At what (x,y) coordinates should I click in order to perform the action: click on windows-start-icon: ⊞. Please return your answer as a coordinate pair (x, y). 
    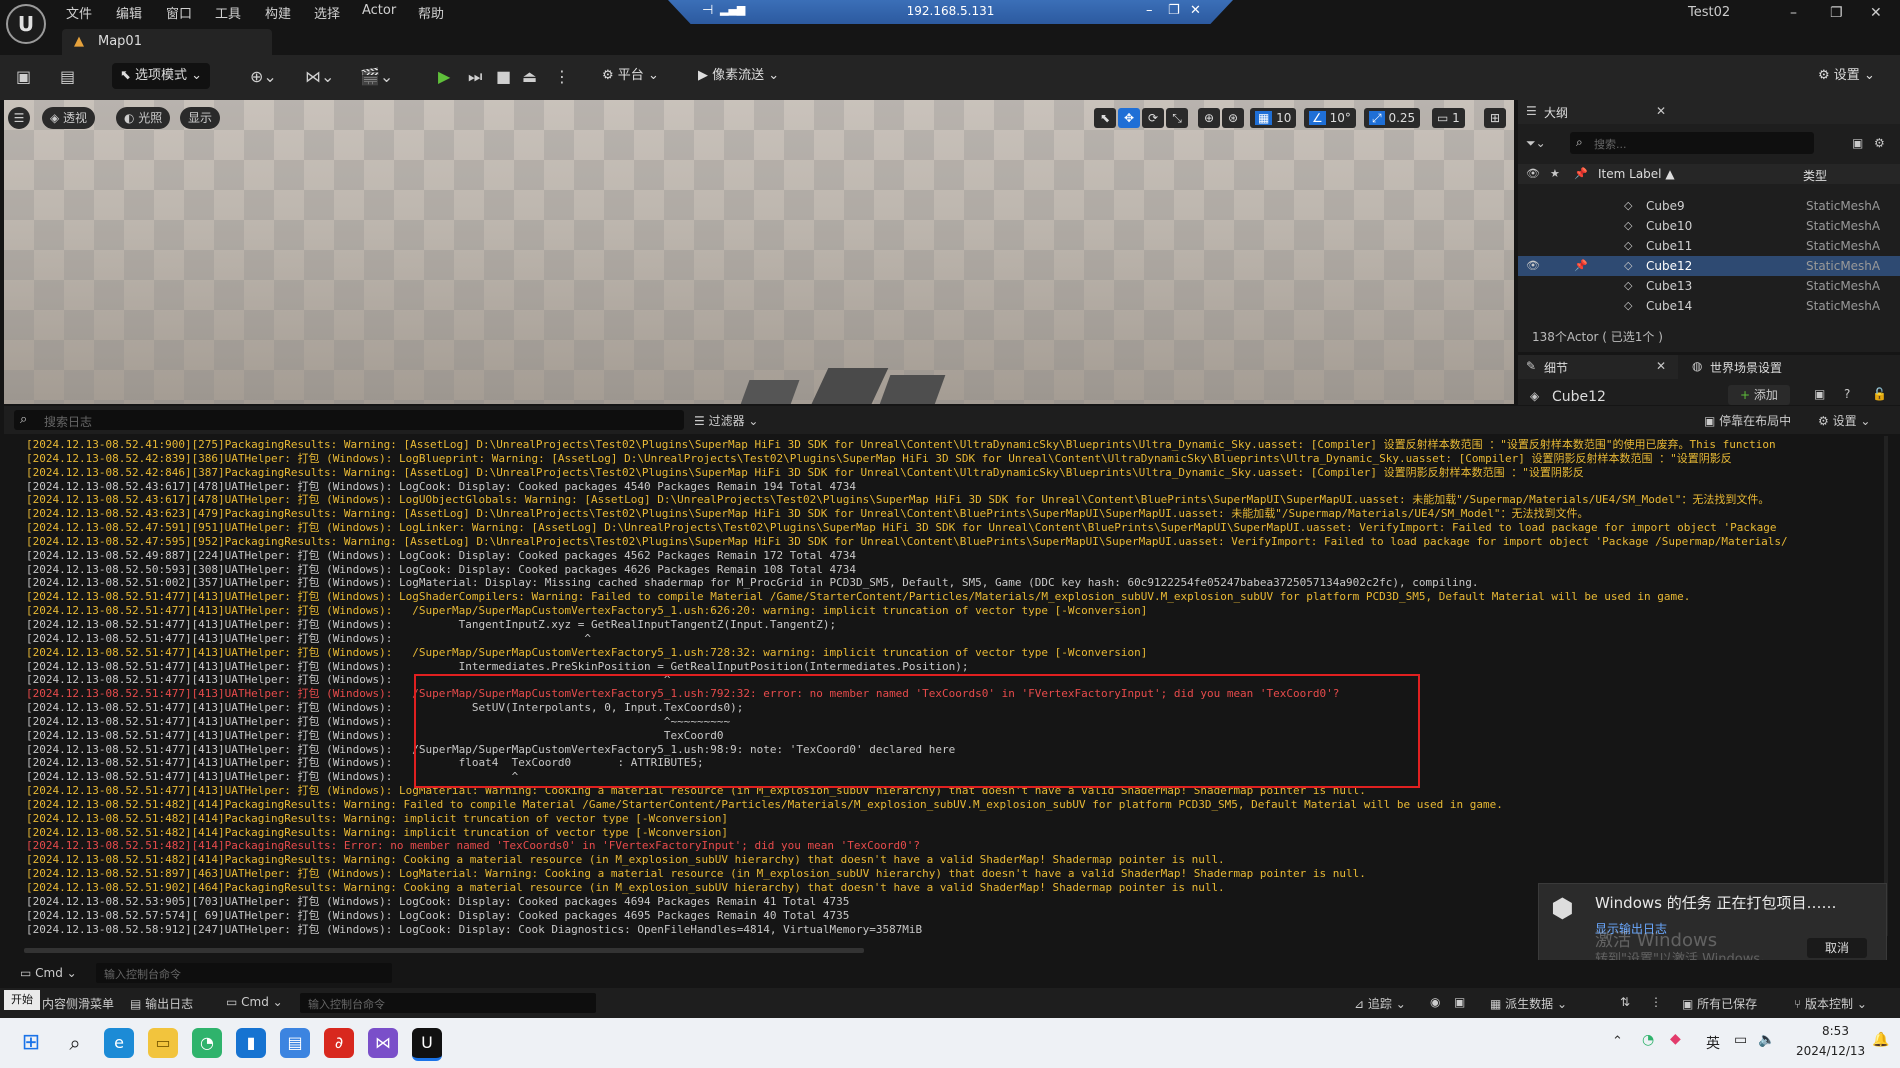
    Looking at the image, I should click on (31, 1043).